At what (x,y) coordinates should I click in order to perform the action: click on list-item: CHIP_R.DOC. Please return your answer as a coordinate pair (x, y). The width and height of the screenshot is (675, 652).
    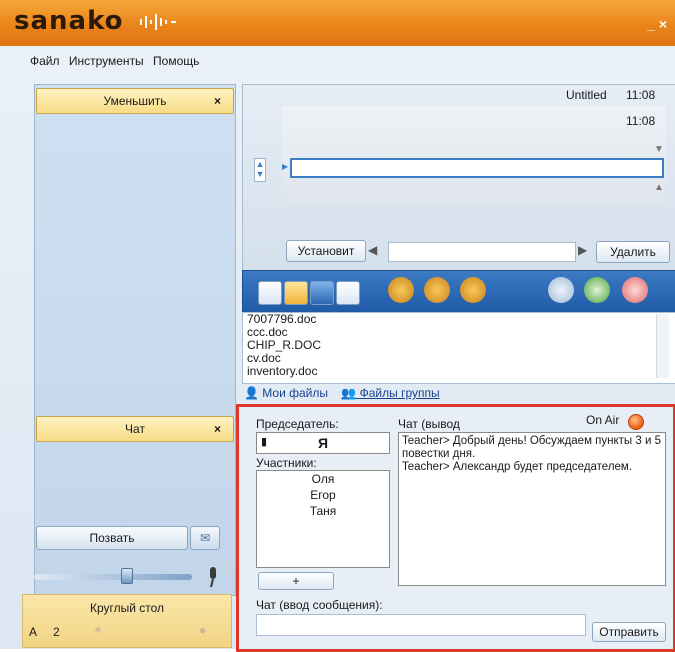
    Looking at the image, I should click on (459, 345).